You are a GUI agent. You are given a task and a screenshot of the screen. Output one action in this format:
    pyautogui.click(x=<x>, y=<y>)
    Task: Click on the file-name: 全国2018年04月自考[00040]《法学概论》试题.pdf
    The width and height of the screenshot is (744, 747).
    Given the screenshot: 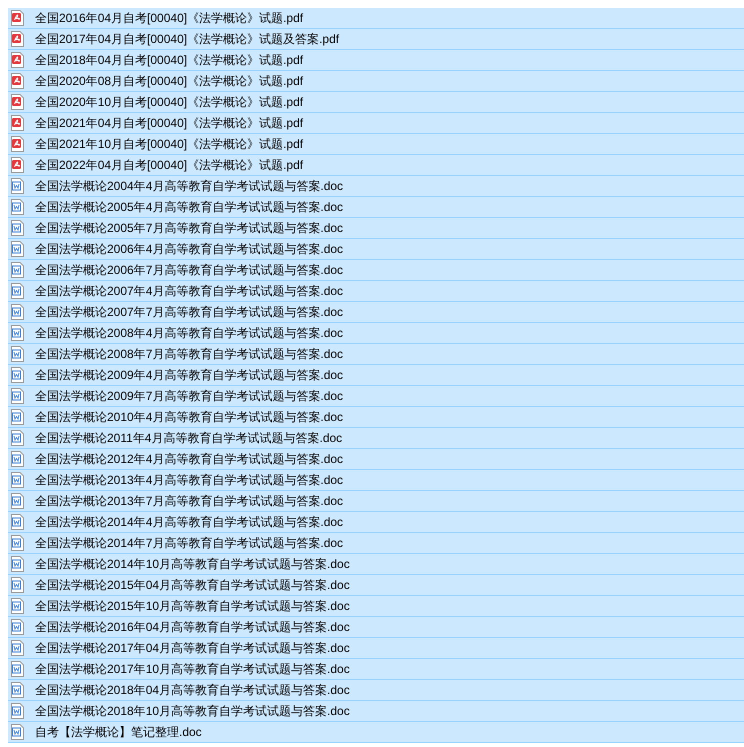 What is the action you would take?
    pyautogui.click(x=169, y=60)
    